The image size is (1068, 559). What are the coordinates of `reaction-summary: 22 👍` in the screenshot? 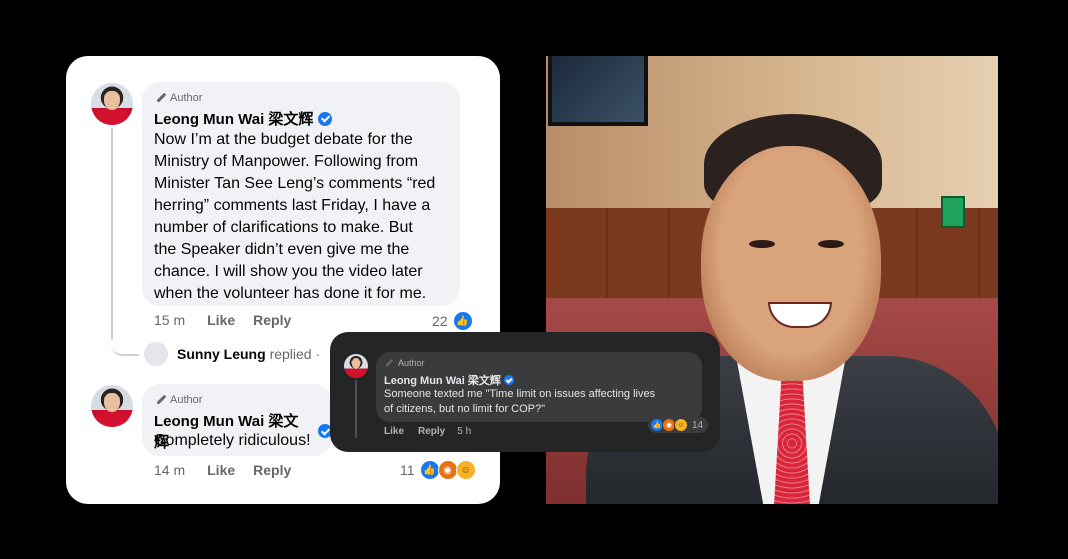 It's located at (452, 321).